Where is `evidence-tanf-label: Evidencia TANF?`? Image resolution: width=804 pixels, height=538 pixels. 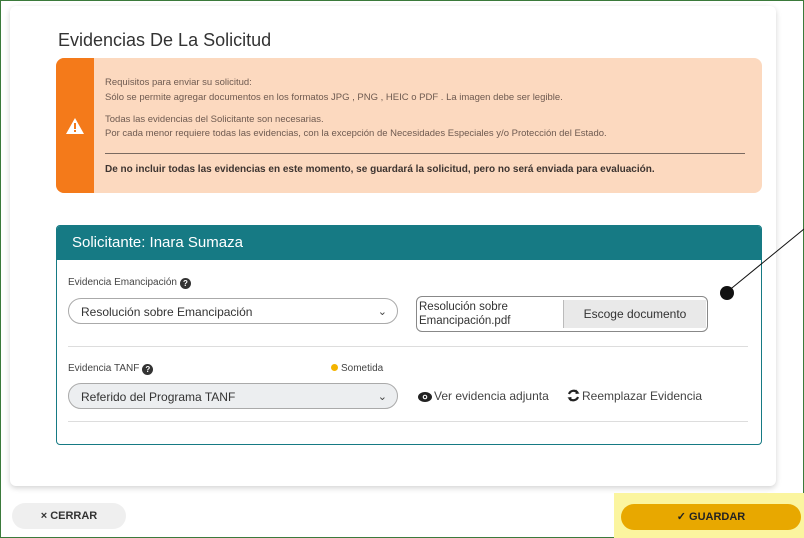
evidence-tanf-label: Evidencia TANF? is located at coordinates (111, 369).